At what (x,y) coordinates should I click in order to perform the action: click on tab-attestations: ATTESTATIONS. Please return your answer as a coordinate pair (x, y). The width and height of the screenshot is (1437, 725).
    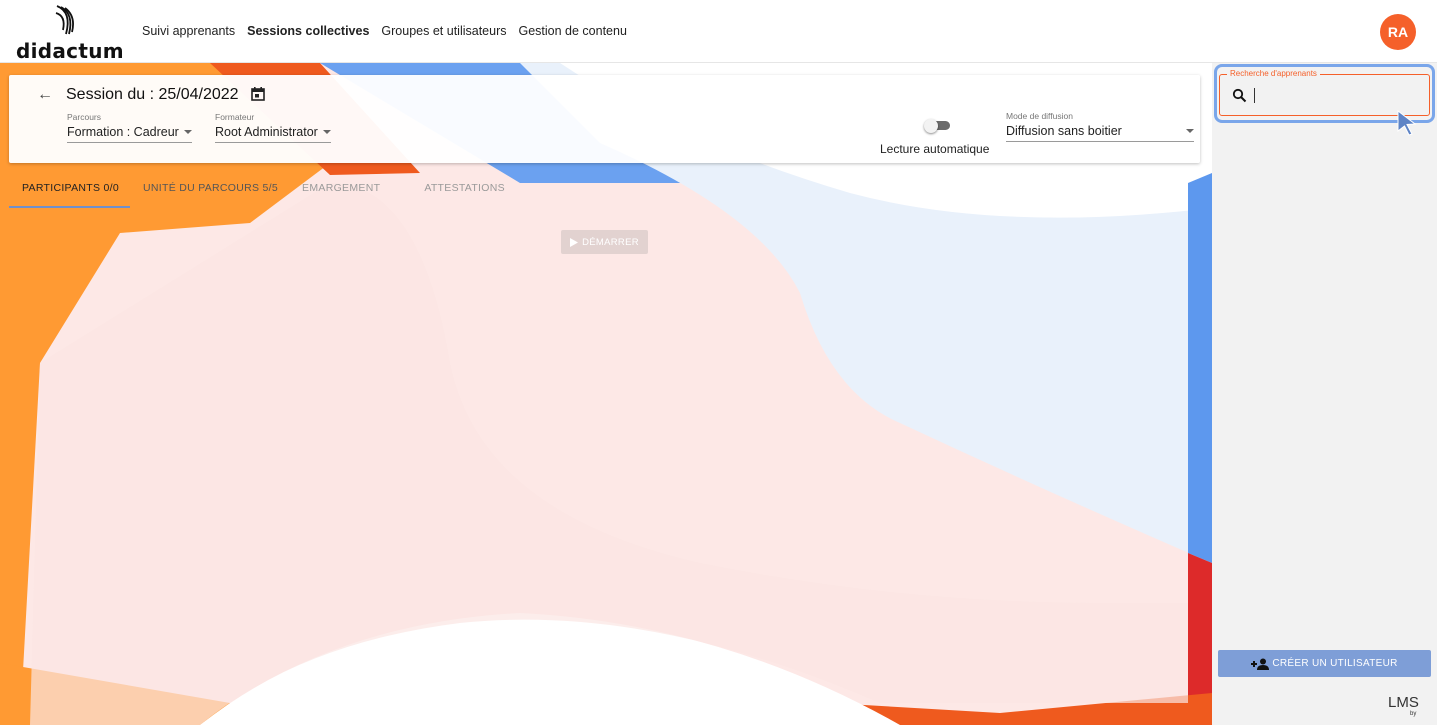
    Looking at the image, I should click on (463, 193).